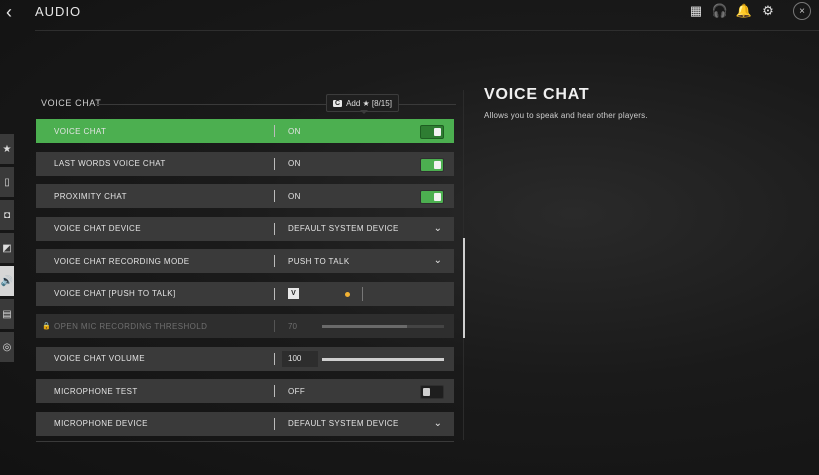 This screenshot has height=475, width=819. What do you see at coordinates (427, 30) in the screenshot?
I see `header-divider` at bounding box center [427, 30].